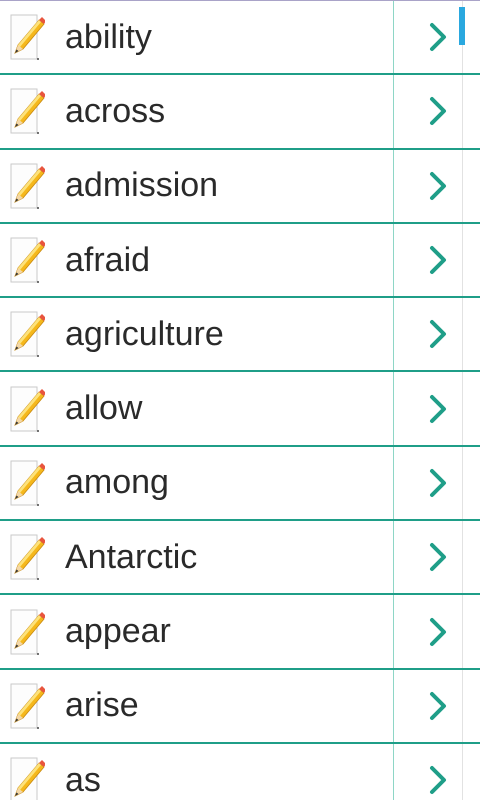  I want to click on word-text: allow, so click(103, 408).